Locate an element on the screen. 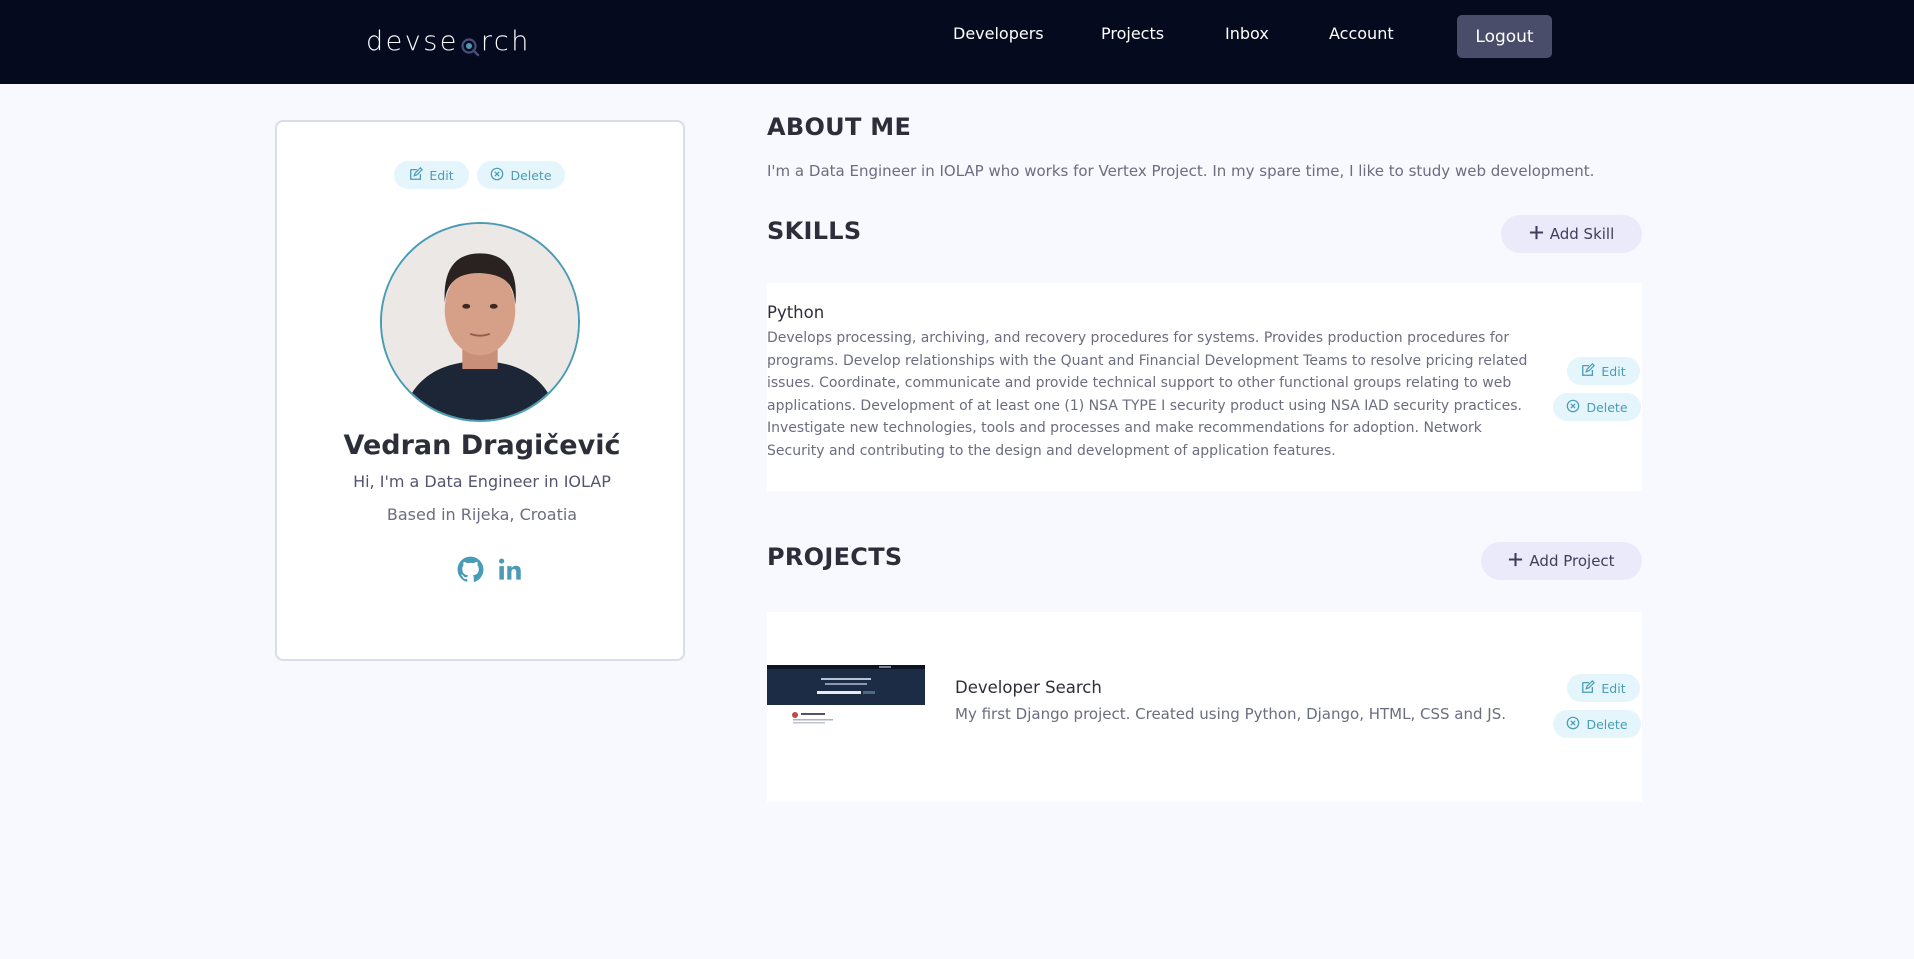 The width and height of the screenshot is (1914, 959). avatar-portrait is located at coordinates (480, 322).